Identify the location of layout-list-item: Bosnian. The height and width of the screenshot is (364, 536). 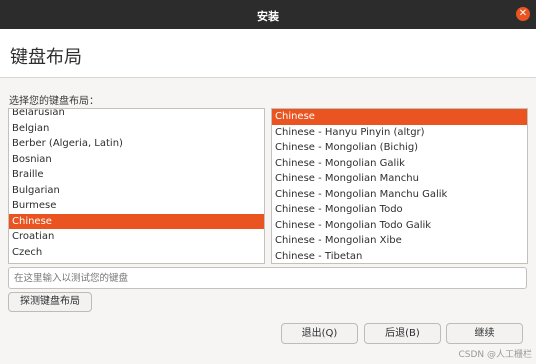
(136, 160).